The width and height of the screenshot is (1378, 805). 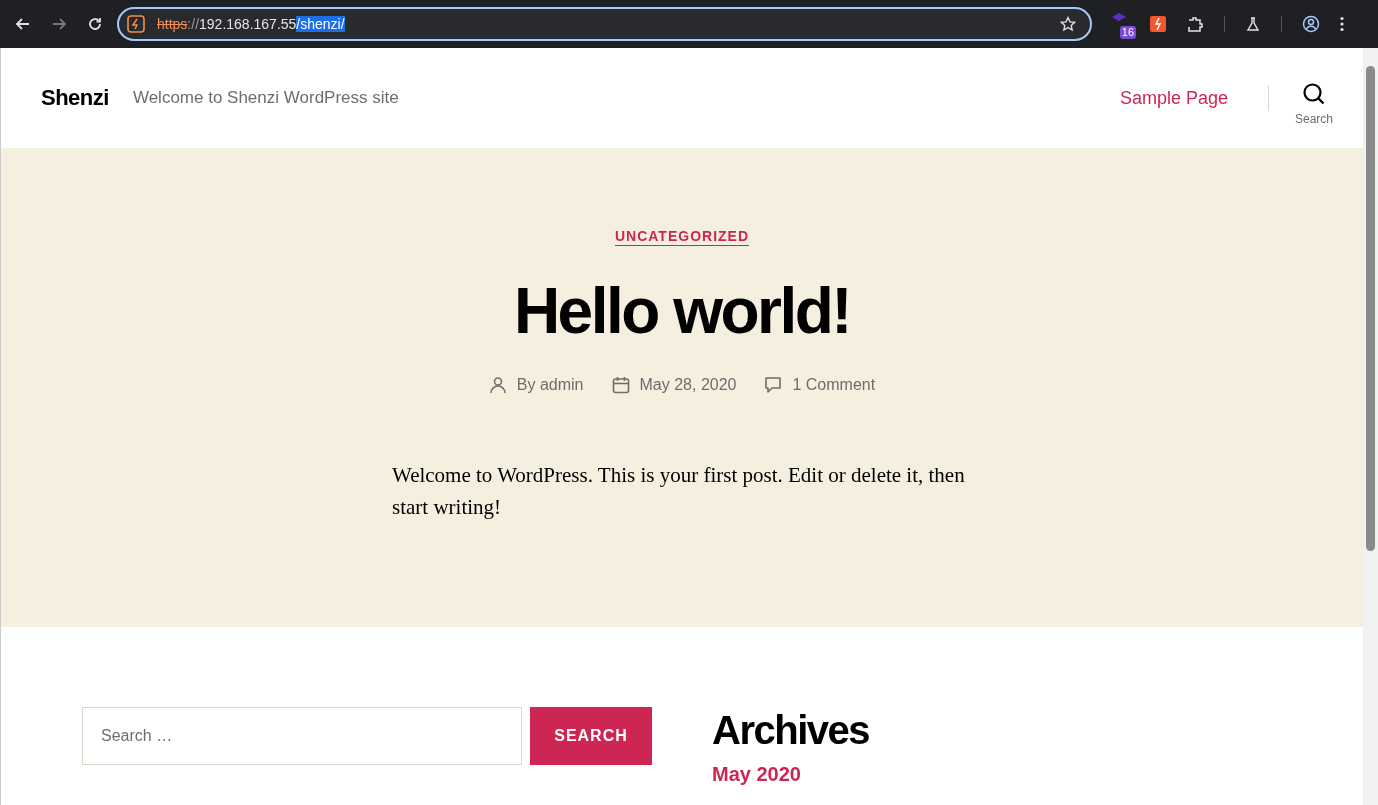 What do you see at coordinates (59, 24) in the screenshot?
I see `forward-icon` at bounding box center [59, 24].